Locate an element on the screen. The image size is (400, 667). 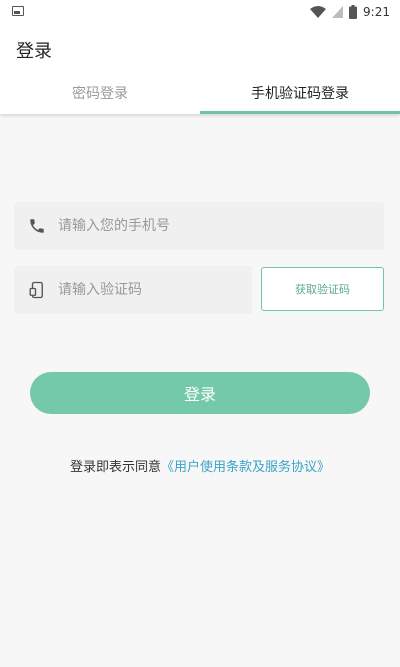
agreement-prefix: 登录即表示同意 is located at coordinates (115, 467).